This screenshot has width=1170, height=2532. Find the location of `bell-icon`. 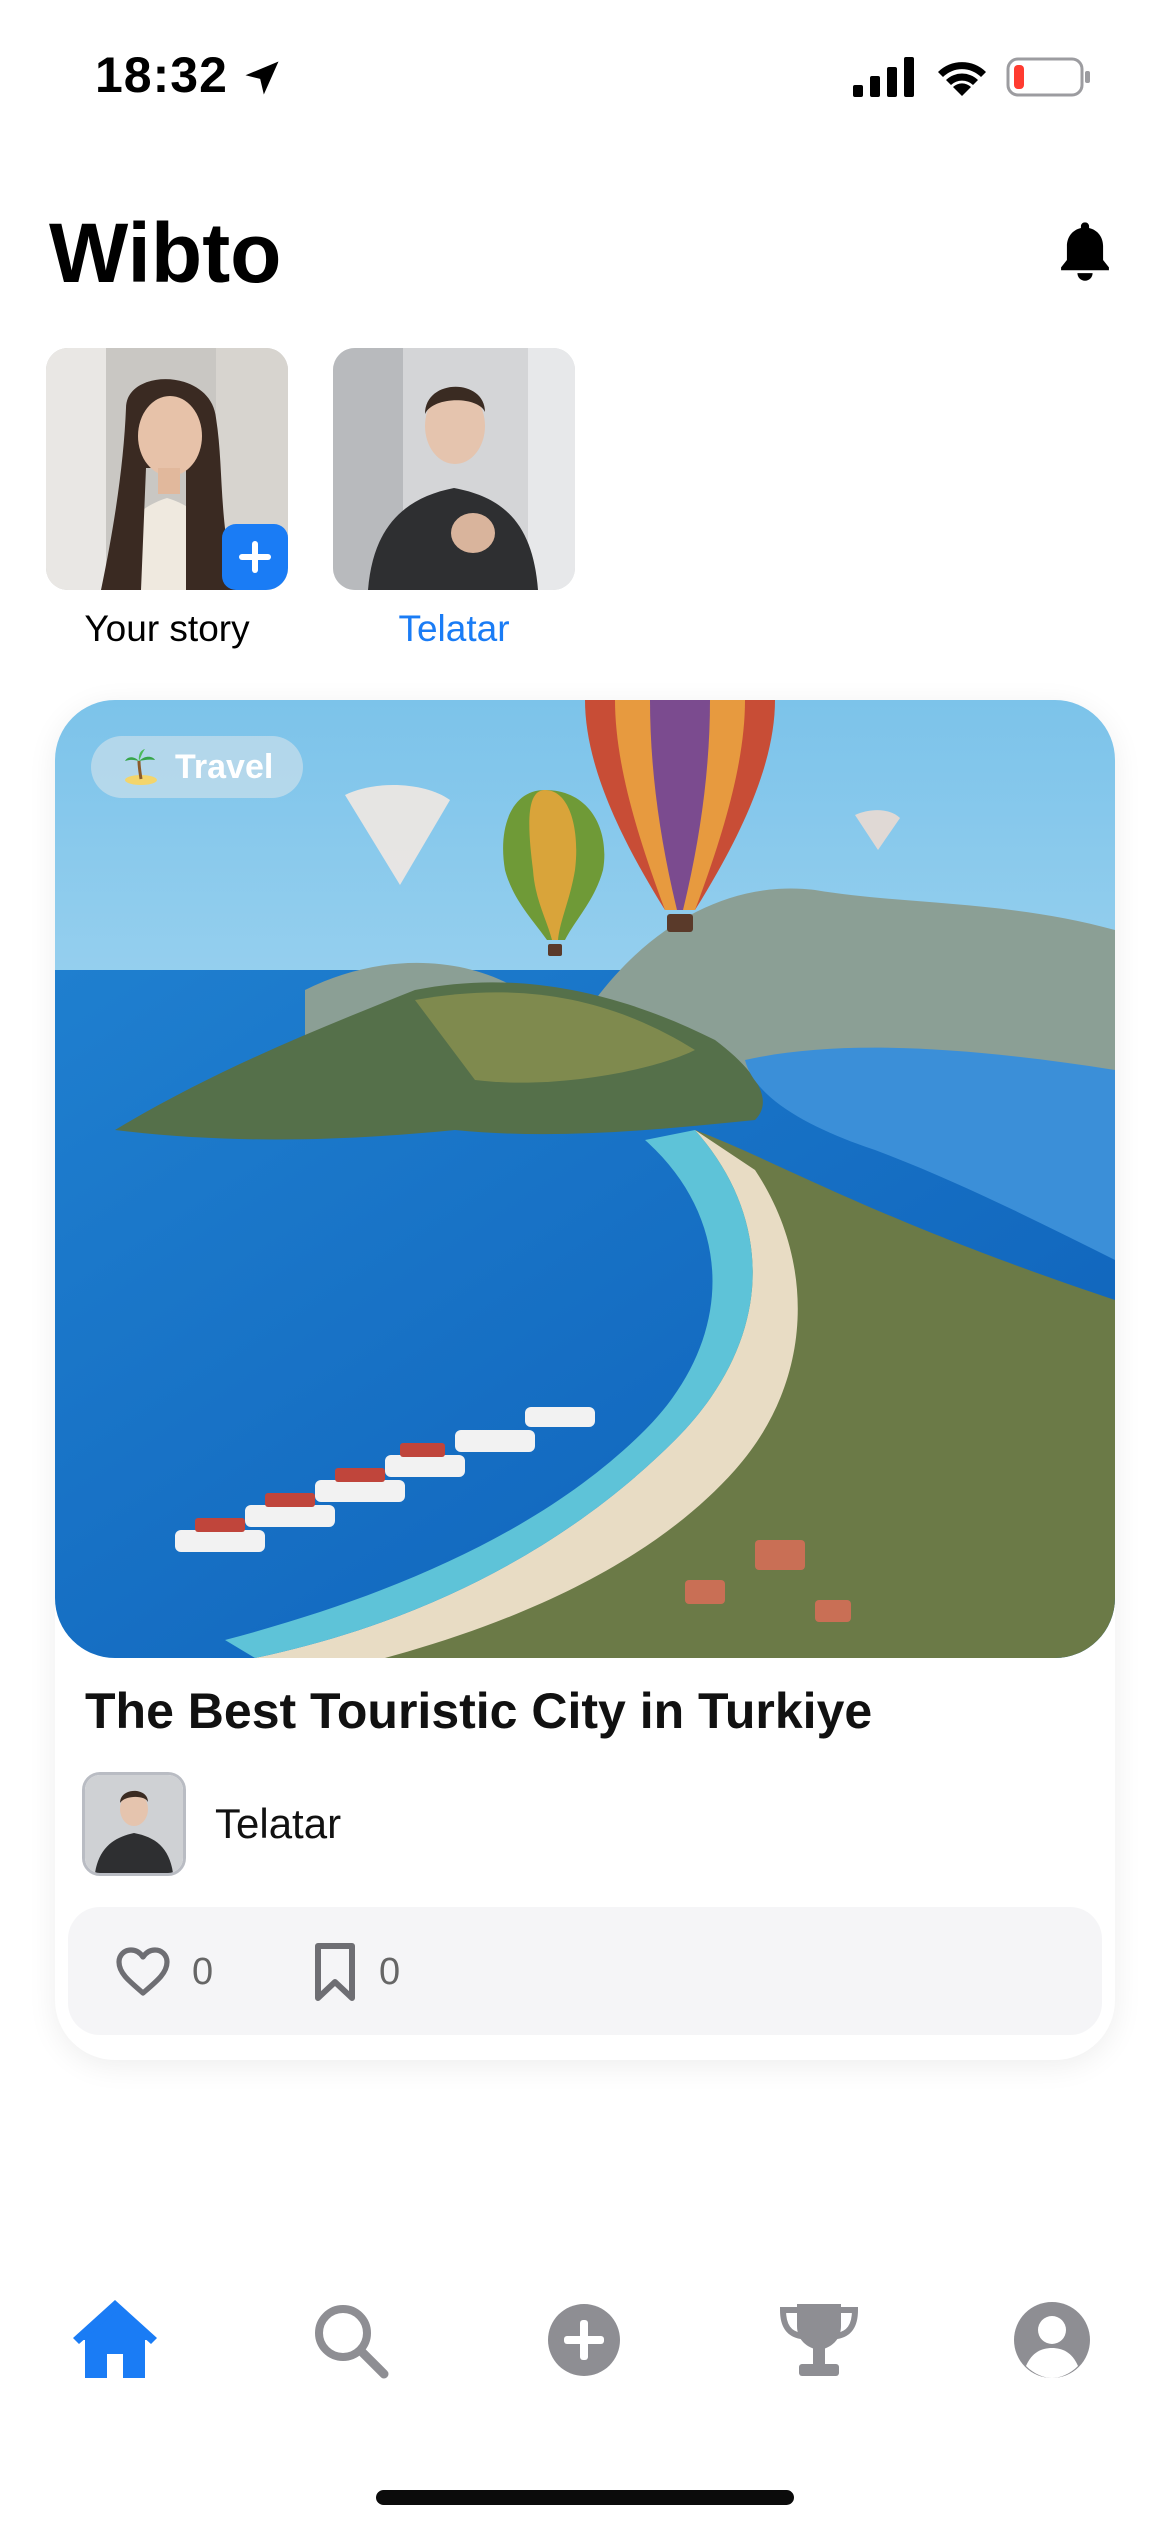

bell-icon is located at coordinates (1085, 251).